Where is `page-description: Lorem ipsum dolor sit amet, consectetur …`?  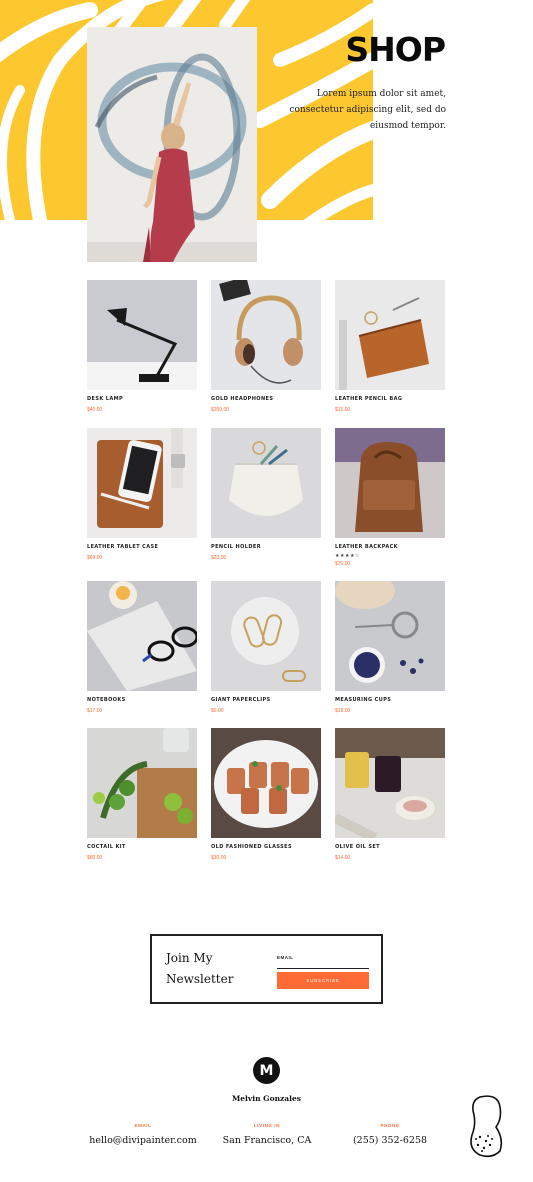
page-description: Lorem ipsum dolor sit amet, consectetur … is located at coordinates (367, 110).